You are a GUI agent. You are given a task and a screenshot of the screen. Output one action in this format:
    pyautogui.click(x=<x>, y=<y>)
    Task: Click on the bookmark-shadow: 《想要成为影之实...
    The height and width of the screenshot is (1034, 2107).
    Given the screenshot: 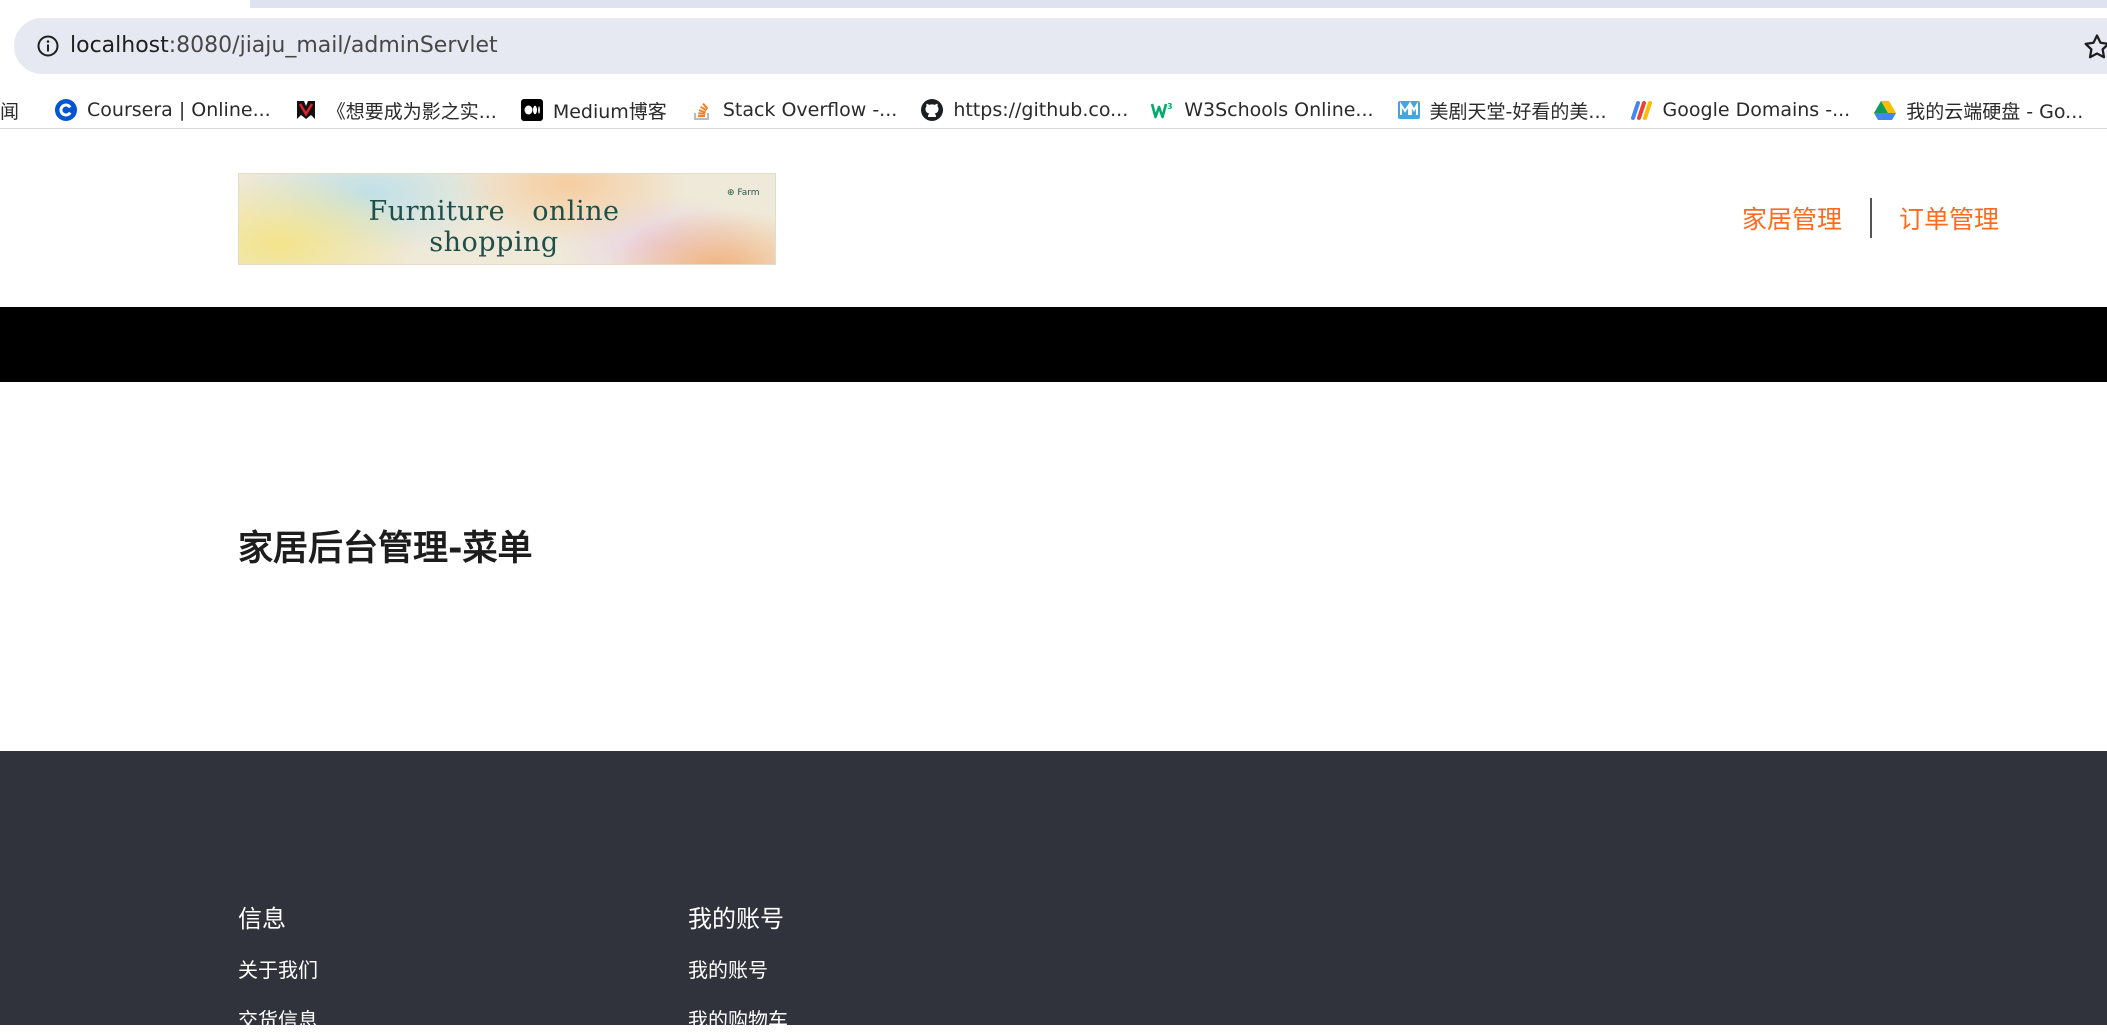 What is the action you would take?
    pyautogui.click(x=401, y=110)
    